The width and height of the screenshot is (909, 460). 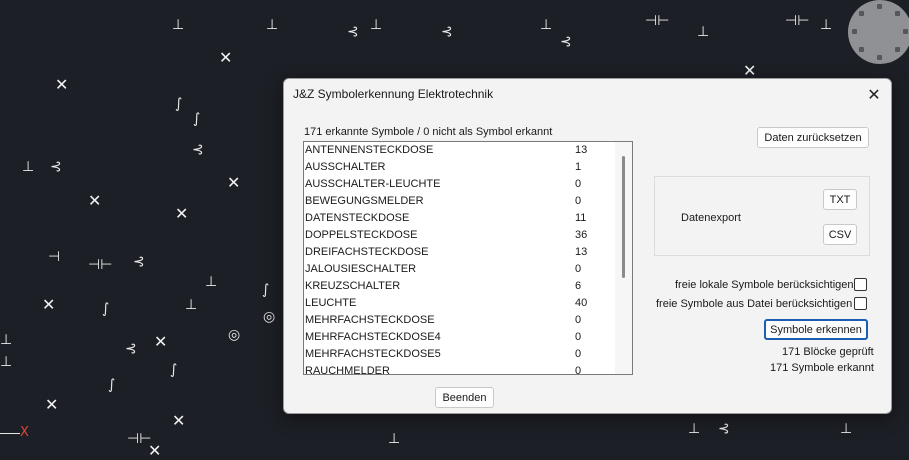 I want to click on symbol-row: LEUCHTE 40, so click(x=459, y=303).